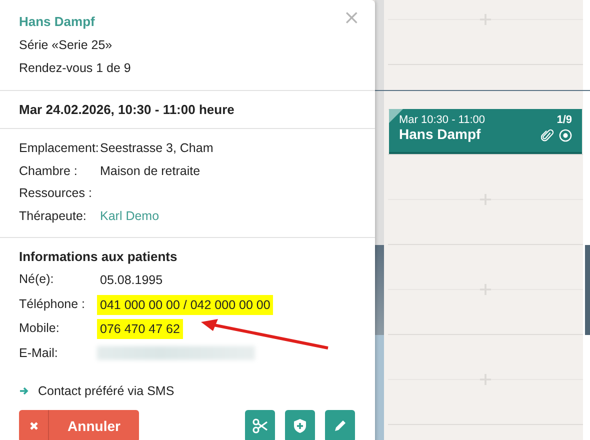  I want to click on field-label: Ressources :, so click(56, 193).